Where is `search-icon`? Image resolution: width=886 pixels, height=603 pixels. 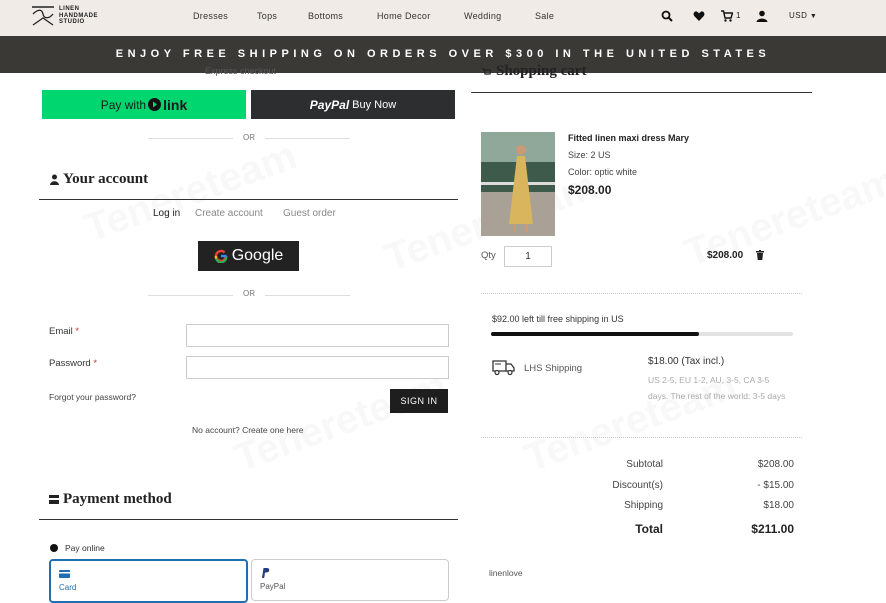
search-icon is located at coordinates (667, 16).